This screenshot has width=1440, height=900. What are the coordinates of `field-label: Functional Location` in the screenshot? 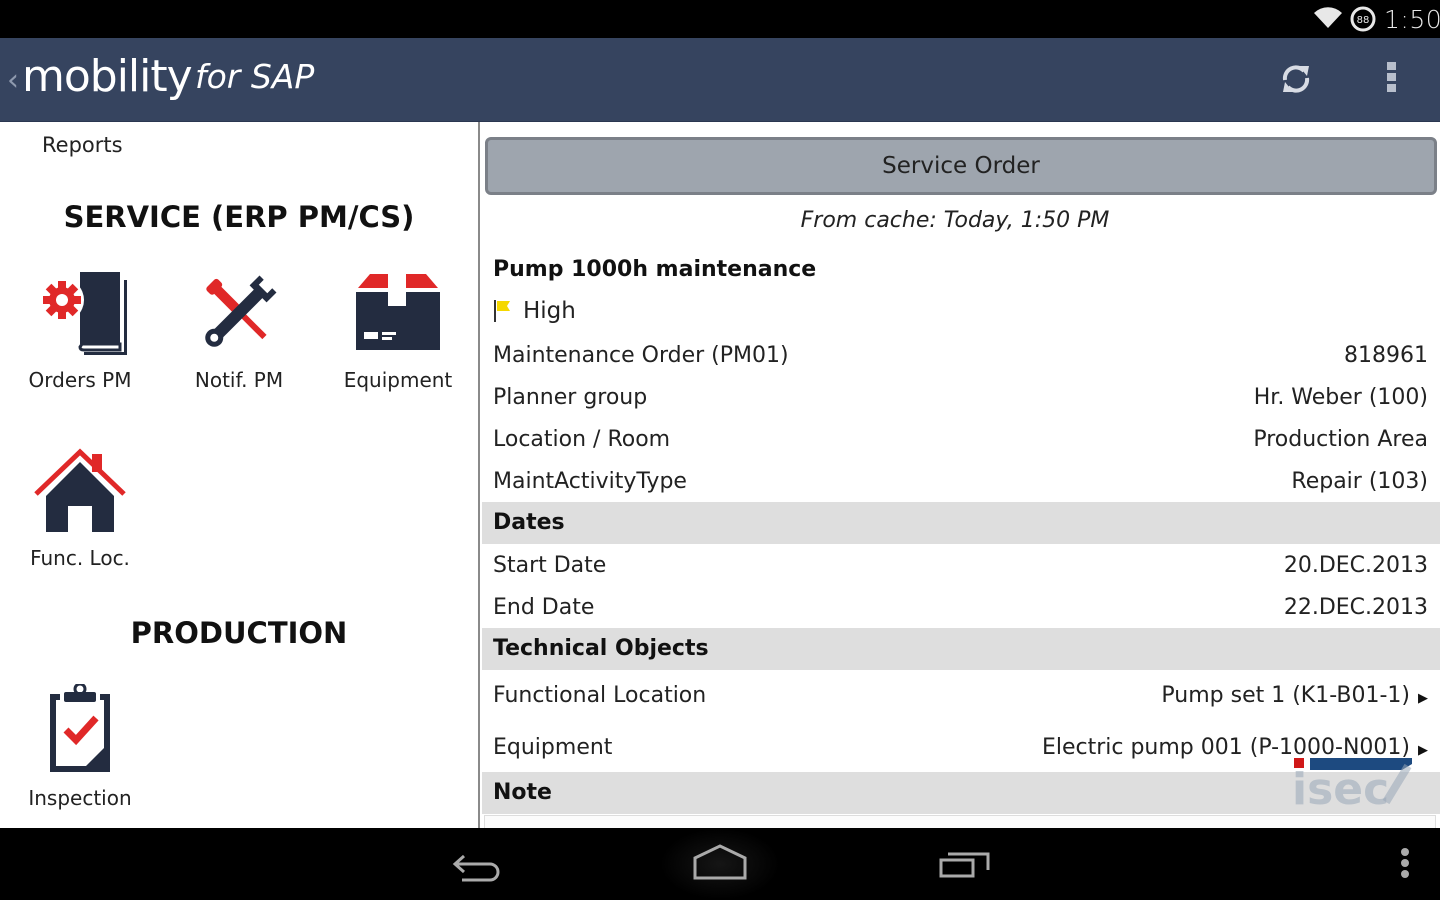 It's located at (600, 695).